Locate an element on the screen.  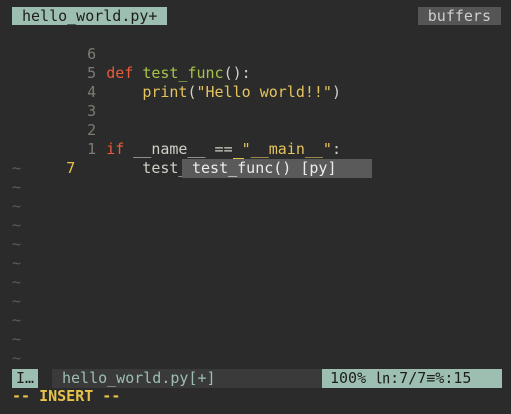
status-filename: hello_world.py[+] is located at coordinates (190, 378).